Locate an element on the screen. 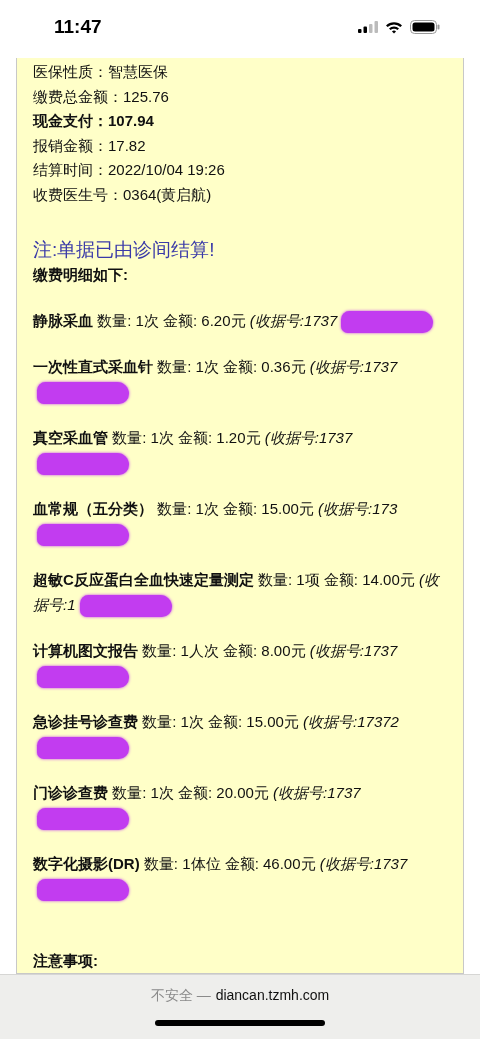 The image size is (480, 1039). charge-item: 计算机图文报告 数量: 1人次 金额: 8.00元 (收据号:1737 is located at coordinates (215, 651).